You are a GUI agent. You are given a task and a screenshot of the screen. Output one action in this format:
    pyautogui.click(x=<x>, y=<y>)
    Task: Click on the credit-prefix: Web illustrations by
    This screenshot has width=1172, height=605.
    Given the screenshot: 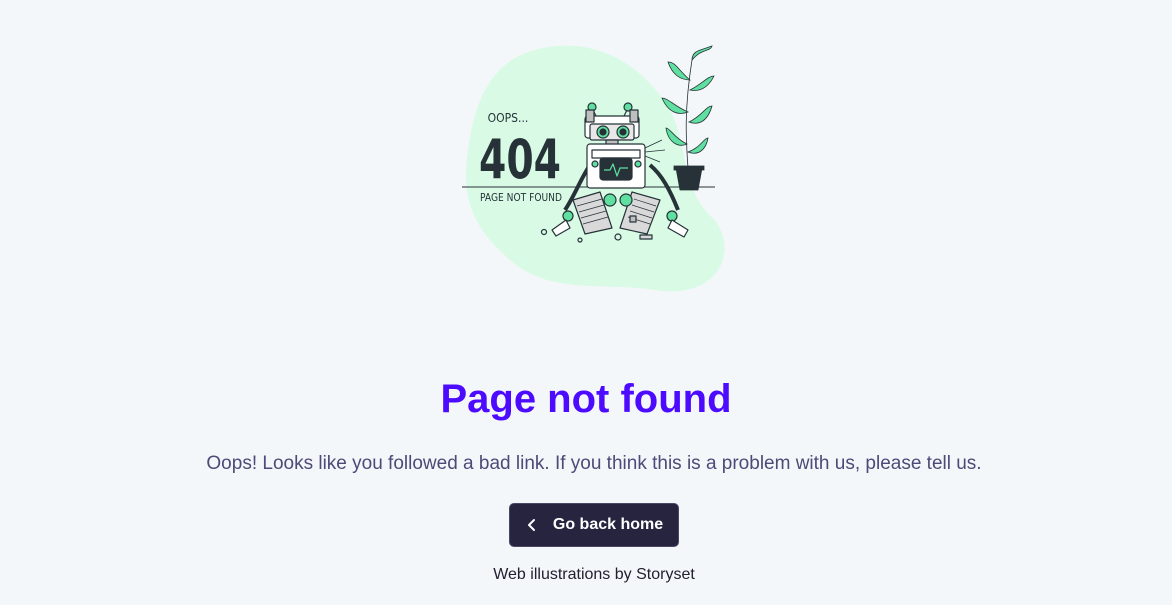 What is the action you would take?
    pyautogui.click(x=565, y=574)
    